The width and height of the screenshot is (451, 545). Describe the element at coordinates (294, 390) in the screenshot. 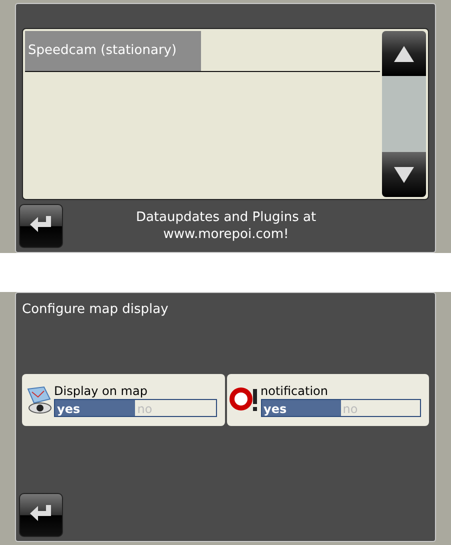

I see `setting-label: notification` at that location.